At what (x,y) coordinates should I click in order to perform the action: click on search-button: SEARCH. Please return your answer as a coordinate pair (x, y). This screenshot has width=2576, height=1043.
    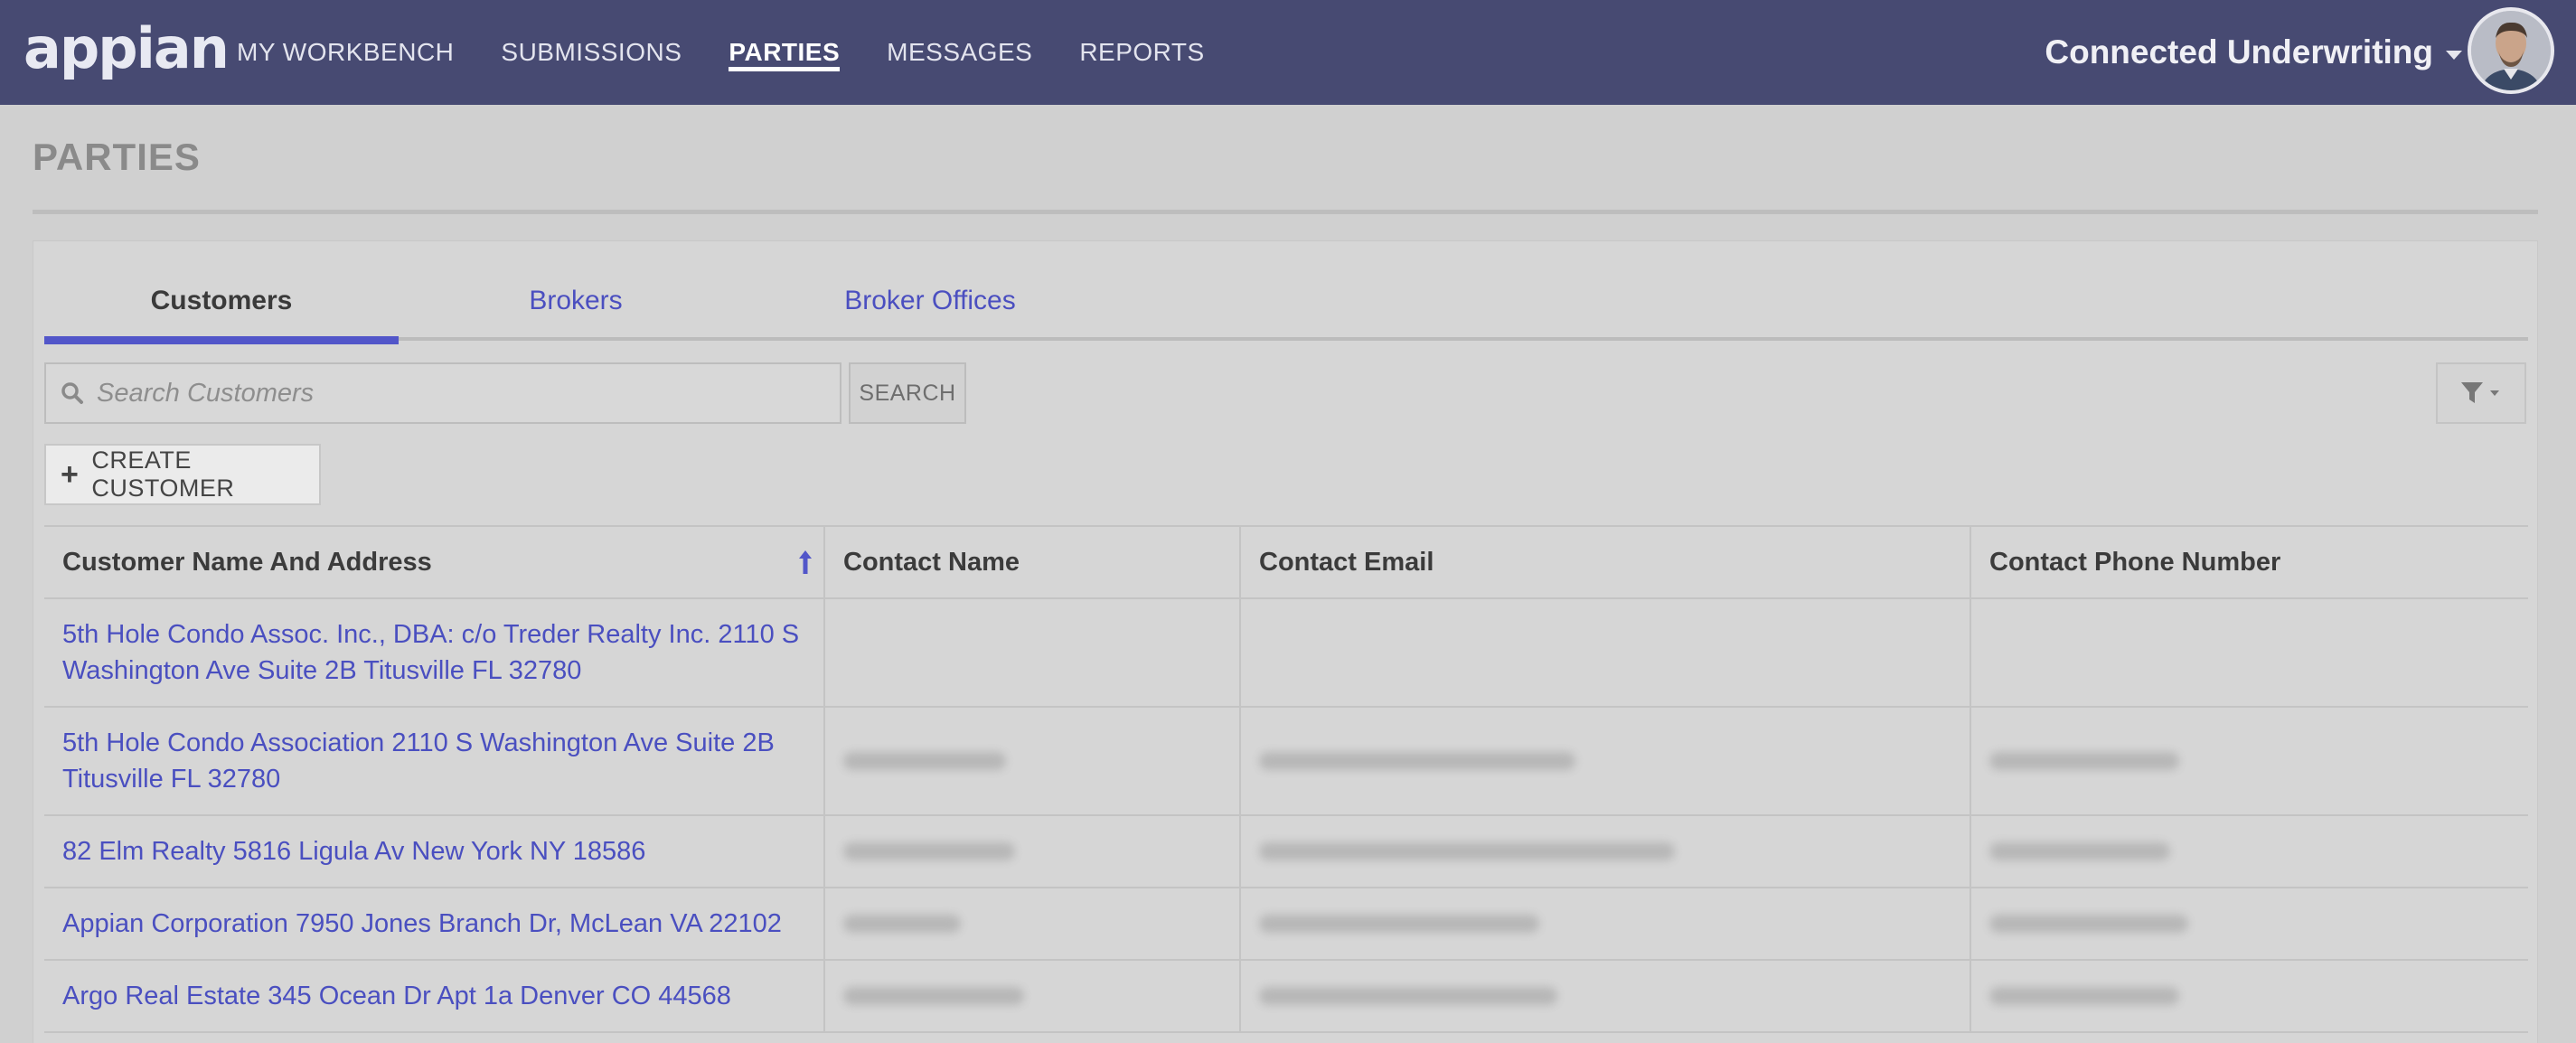
    Looking at the image, I should click on (908, 393).